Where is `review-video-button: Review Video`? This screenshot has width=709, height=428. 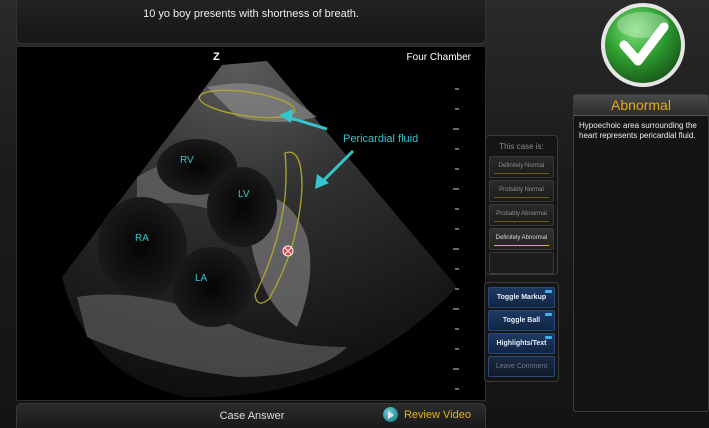
review-video-button: Review Video is located at coordinates (426, 414).